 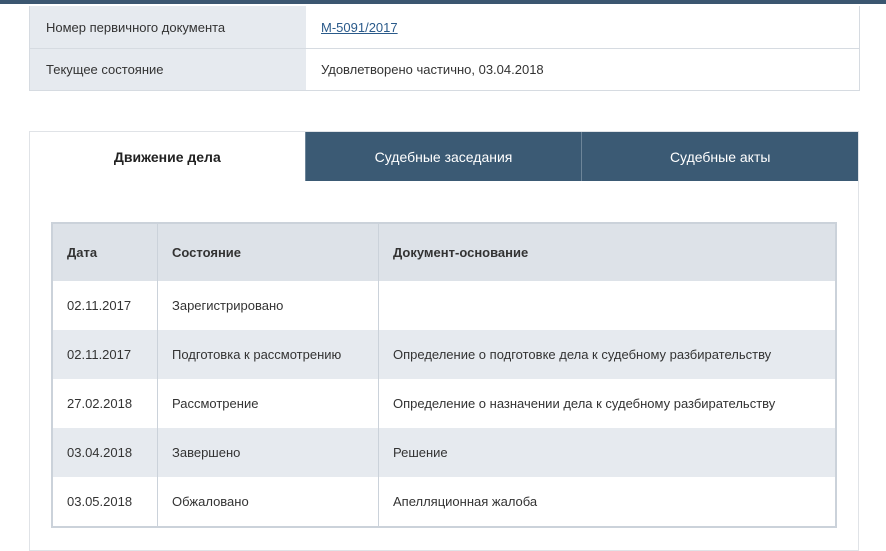 What do you see at coordinates (582, 27) in the screenshot?
I see `primary-document-value: М-5091/2017` at bounding box center [582, 27].